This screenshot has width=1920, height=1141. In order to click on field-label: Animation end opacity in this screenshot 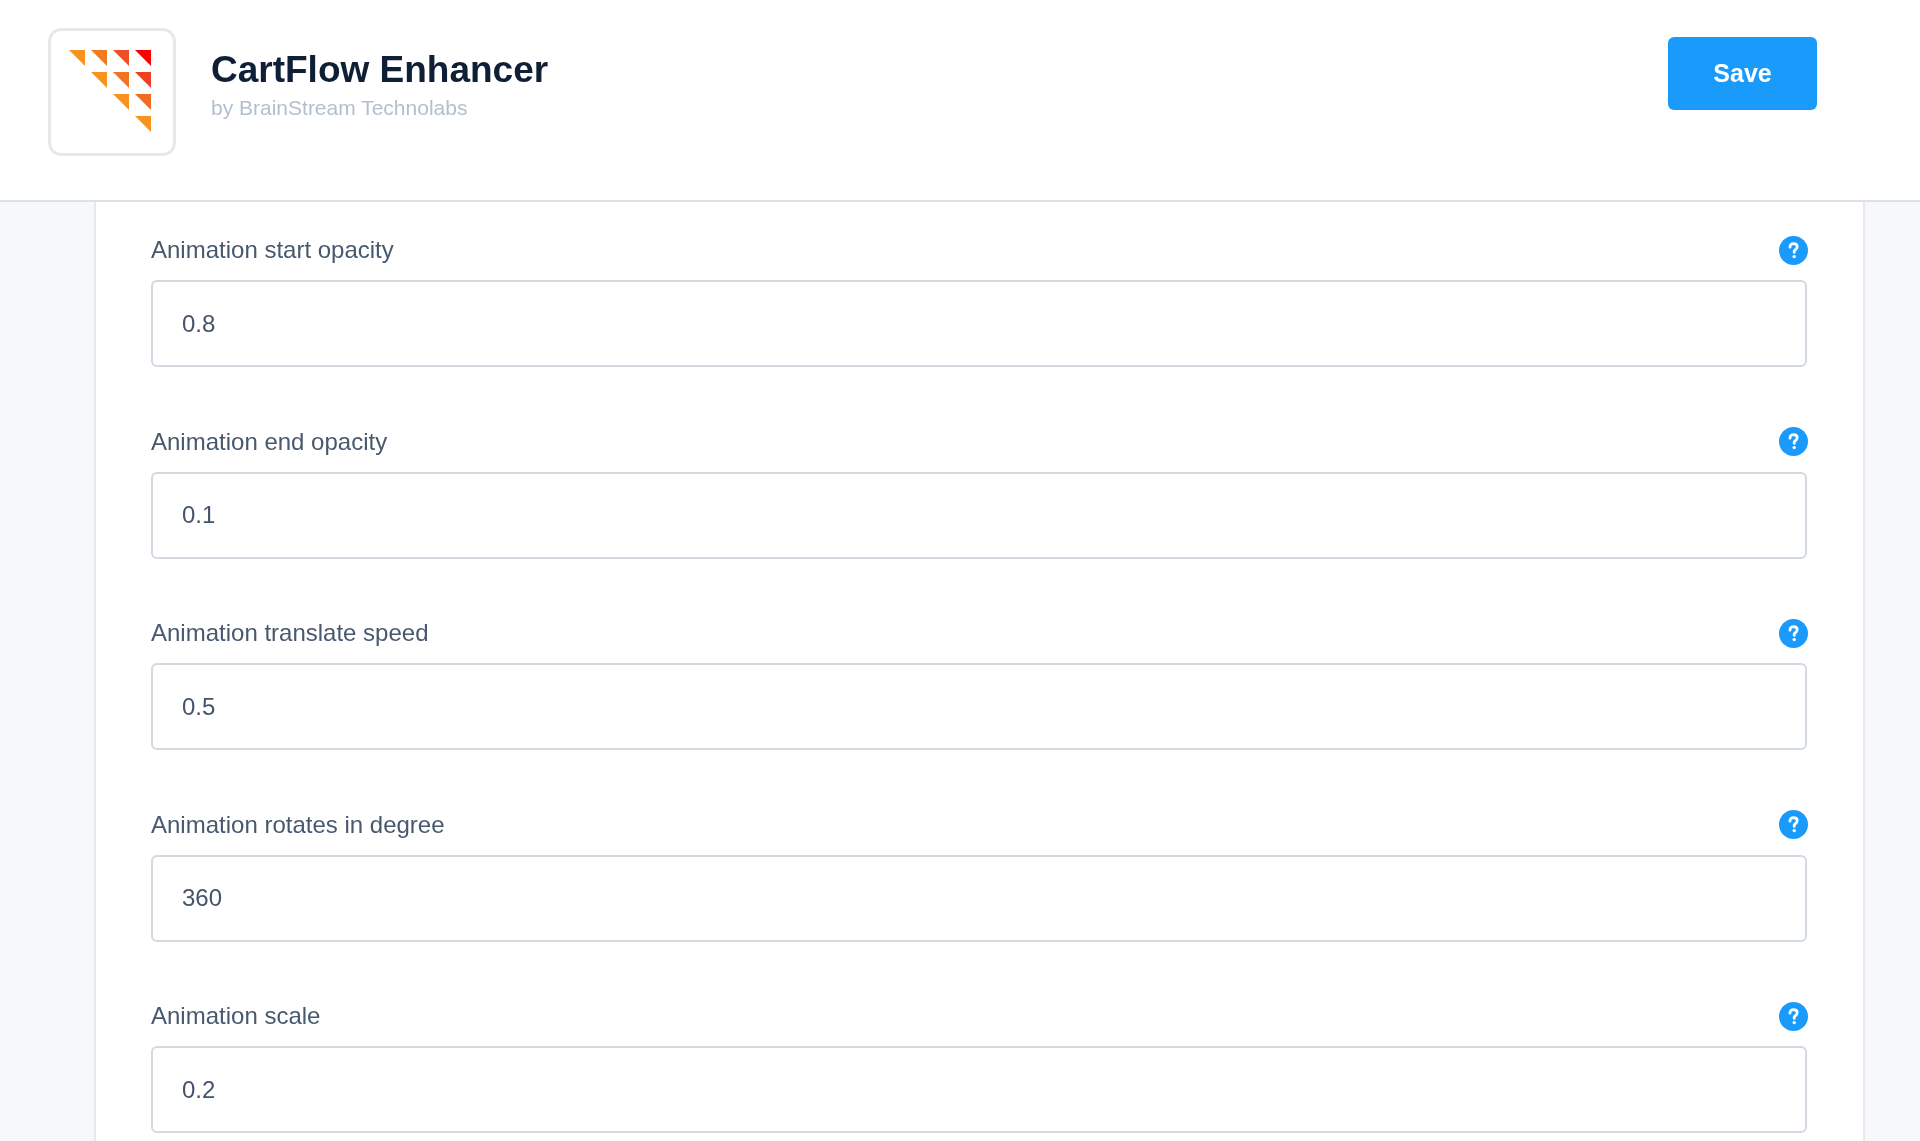, I will do `click(269, 441)`.